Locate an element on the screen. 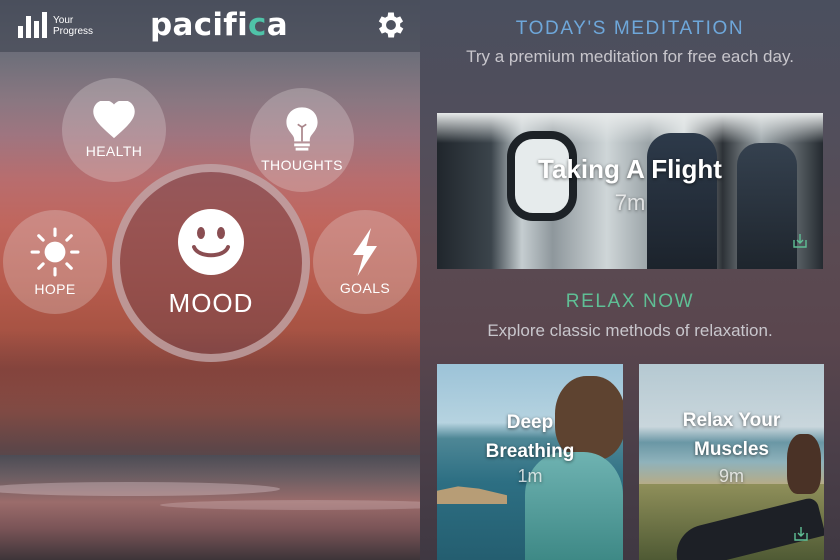 The image size is (840, 560). logo-text-end: a is located at coordinates (277, 25).